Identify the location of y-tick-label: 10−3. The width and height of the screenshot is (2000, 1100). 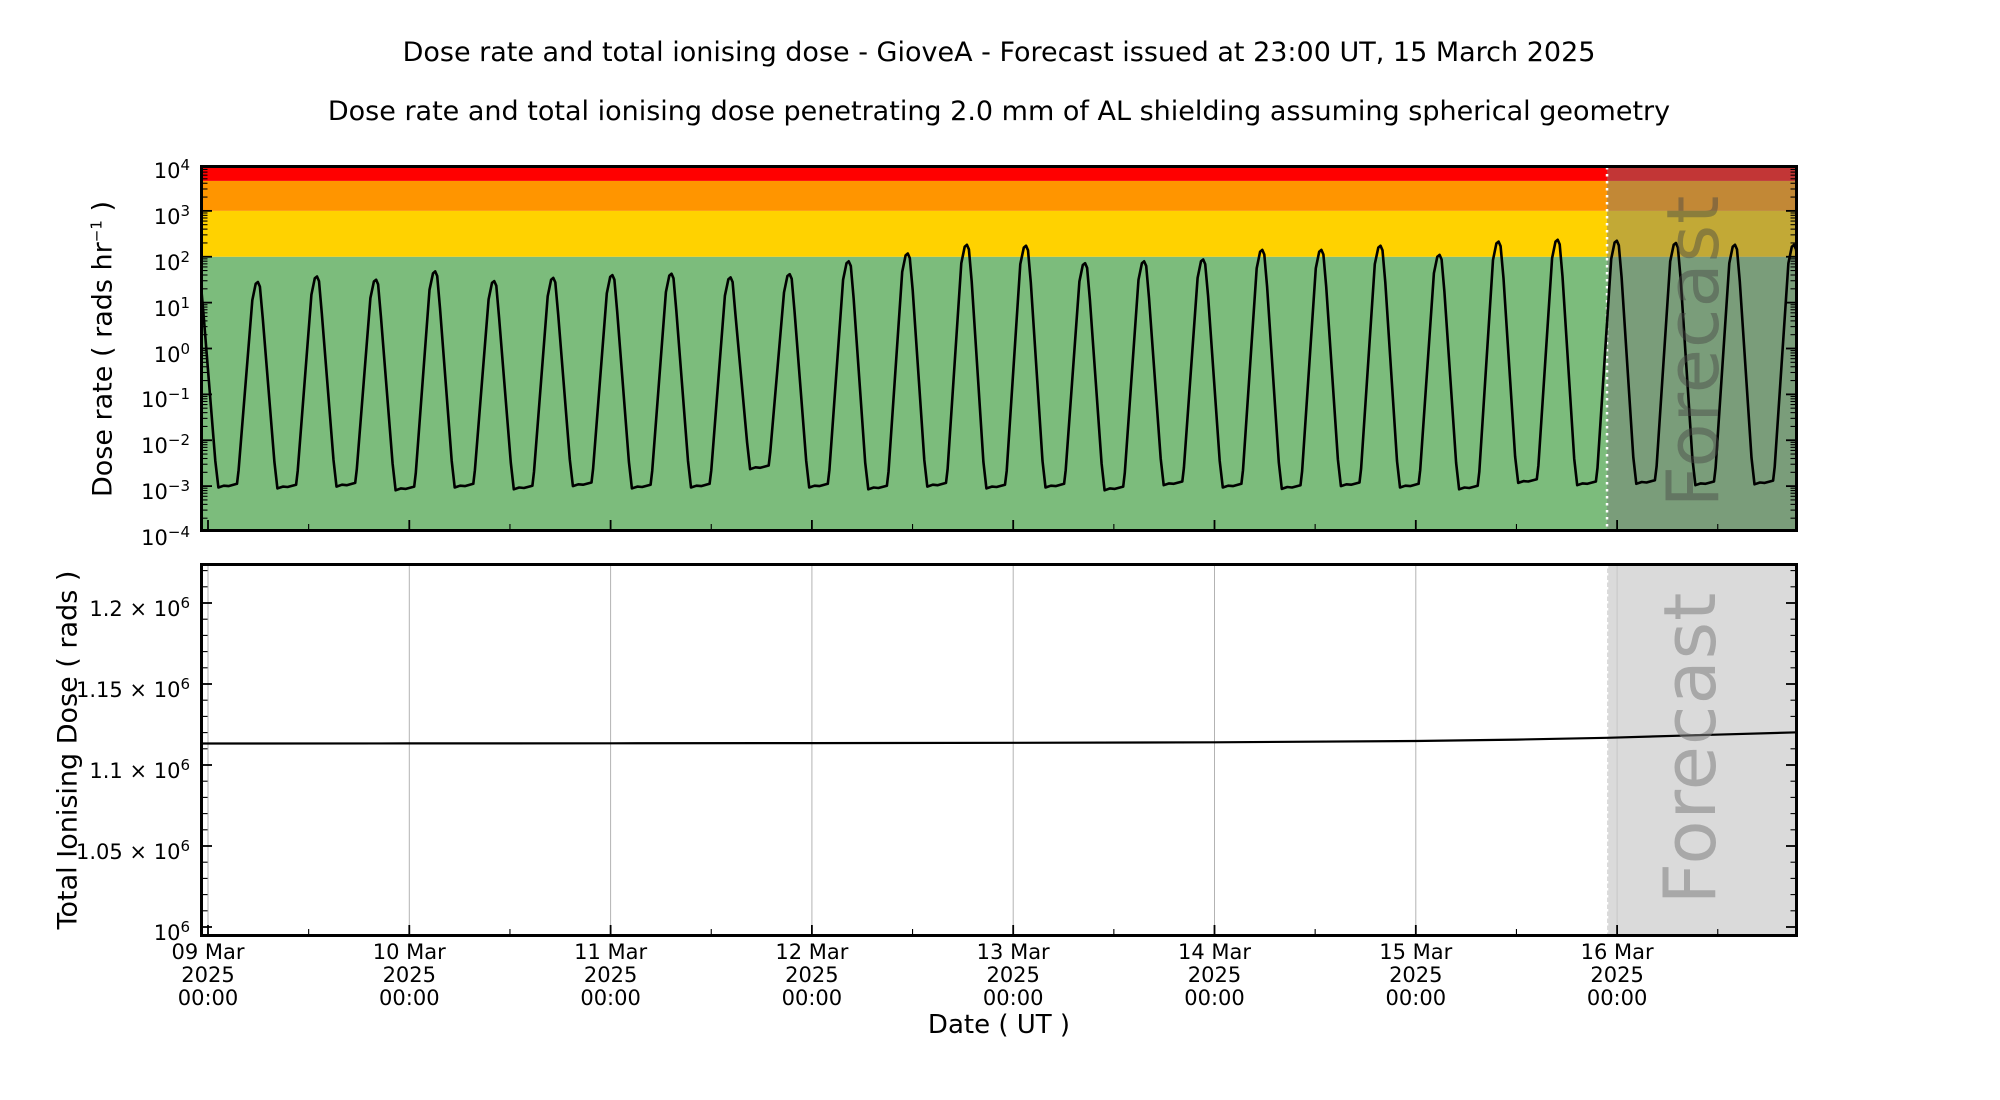
(165, 491).